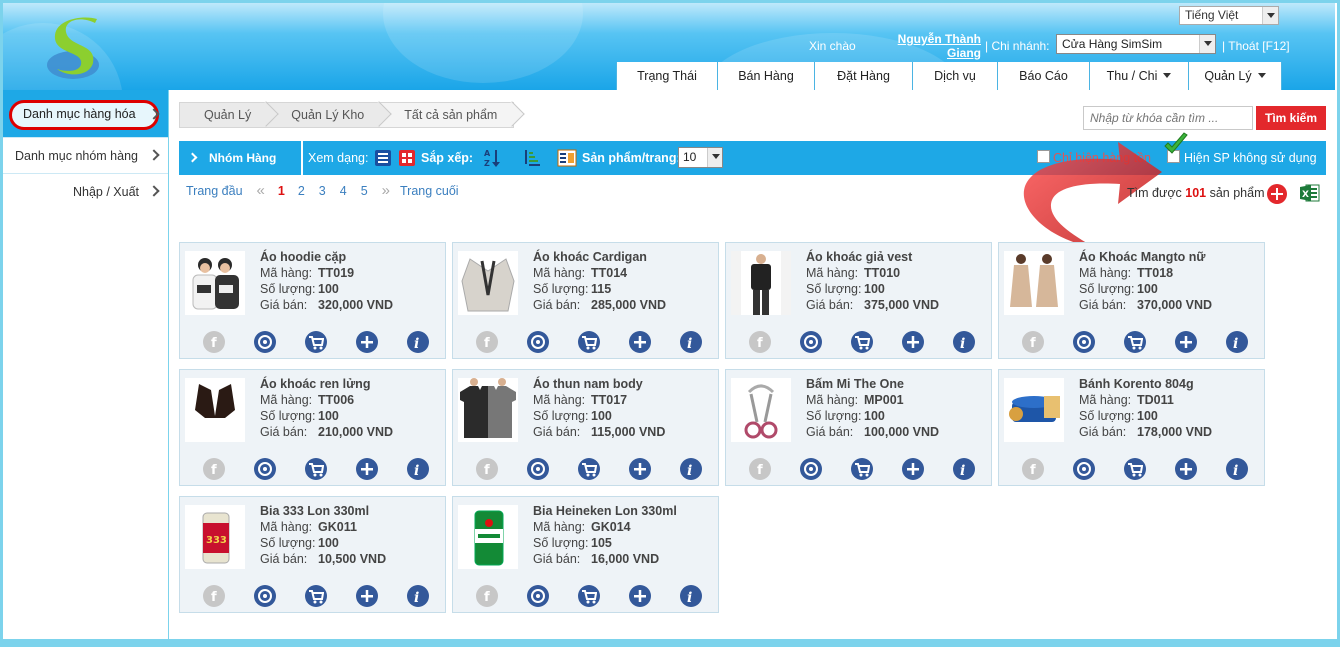 The width and height of the screenshot is (1340, 647). What do you see at coordinates (588, 384) in the screenshot?
I see `product-name: Áo thun nam body` at bounding box center [588, 384].